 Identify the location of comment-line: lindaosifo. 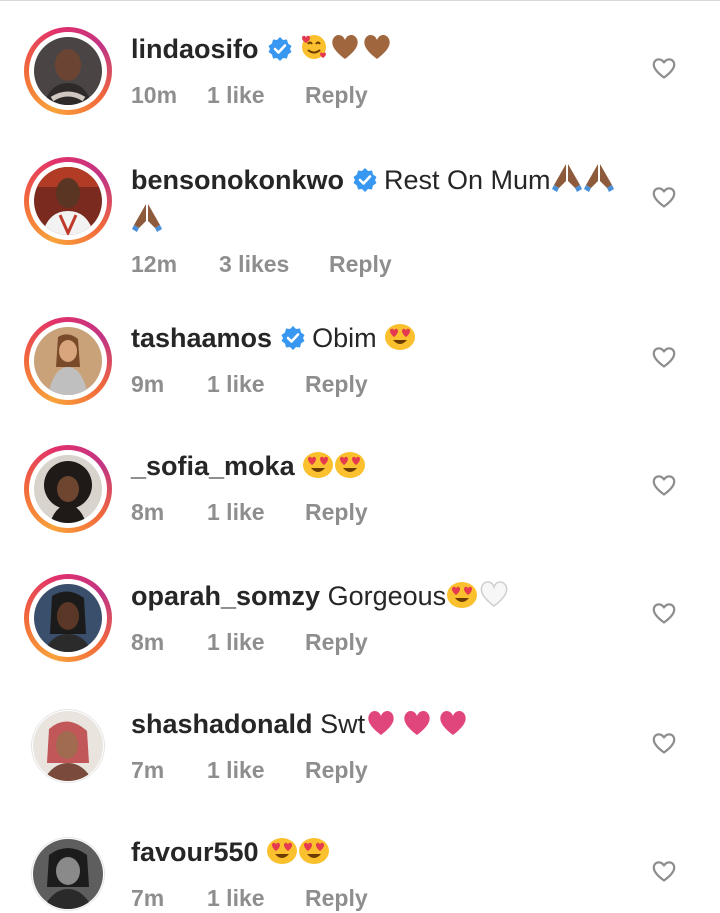
(381, 51).